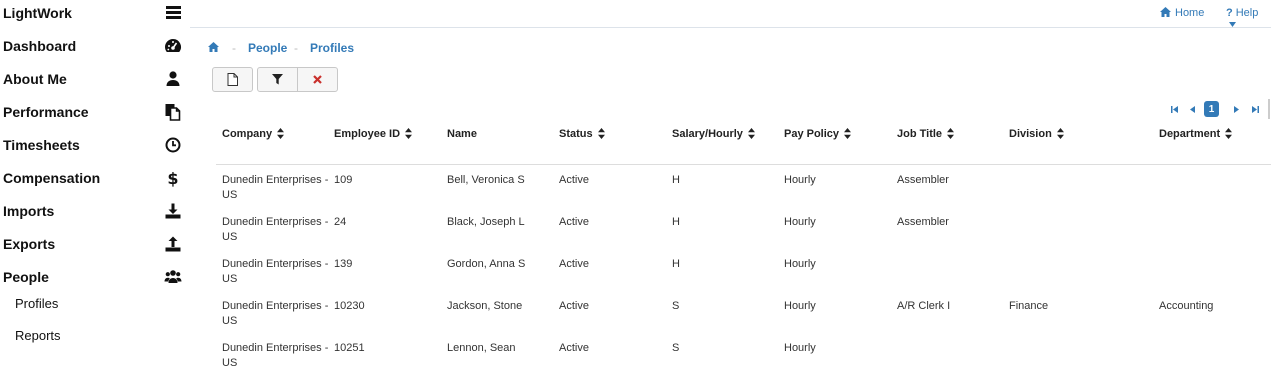  I want to click on new-document-button, so click(232, 79).